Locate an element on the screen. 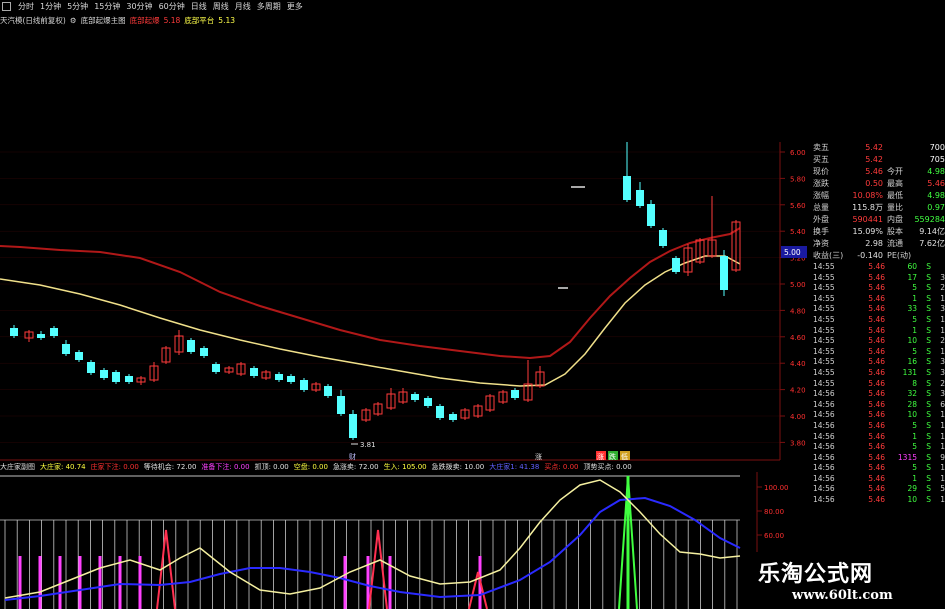 This screenshot has width=945, height=609. price-axis-label: 4.20 is located at coordinates (798, 391).